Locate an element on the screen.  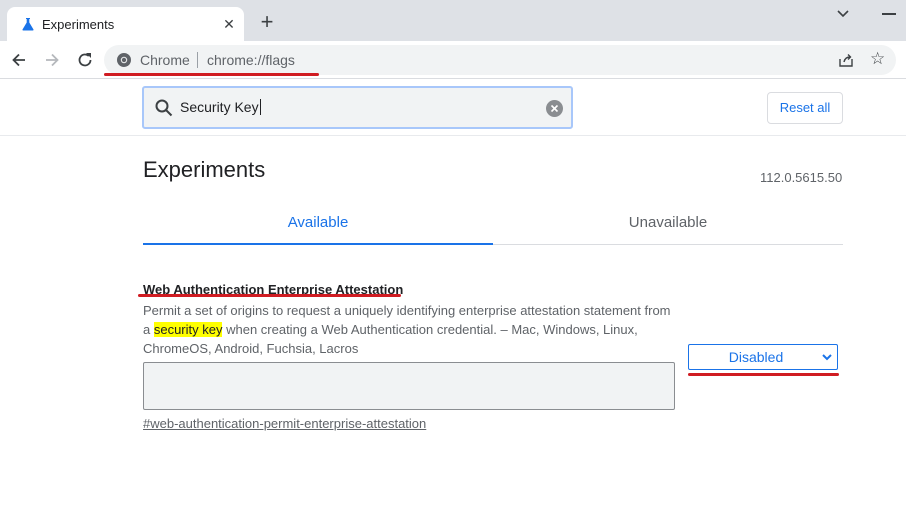
close-icon: ✕ is located at coordinates (229, 24).